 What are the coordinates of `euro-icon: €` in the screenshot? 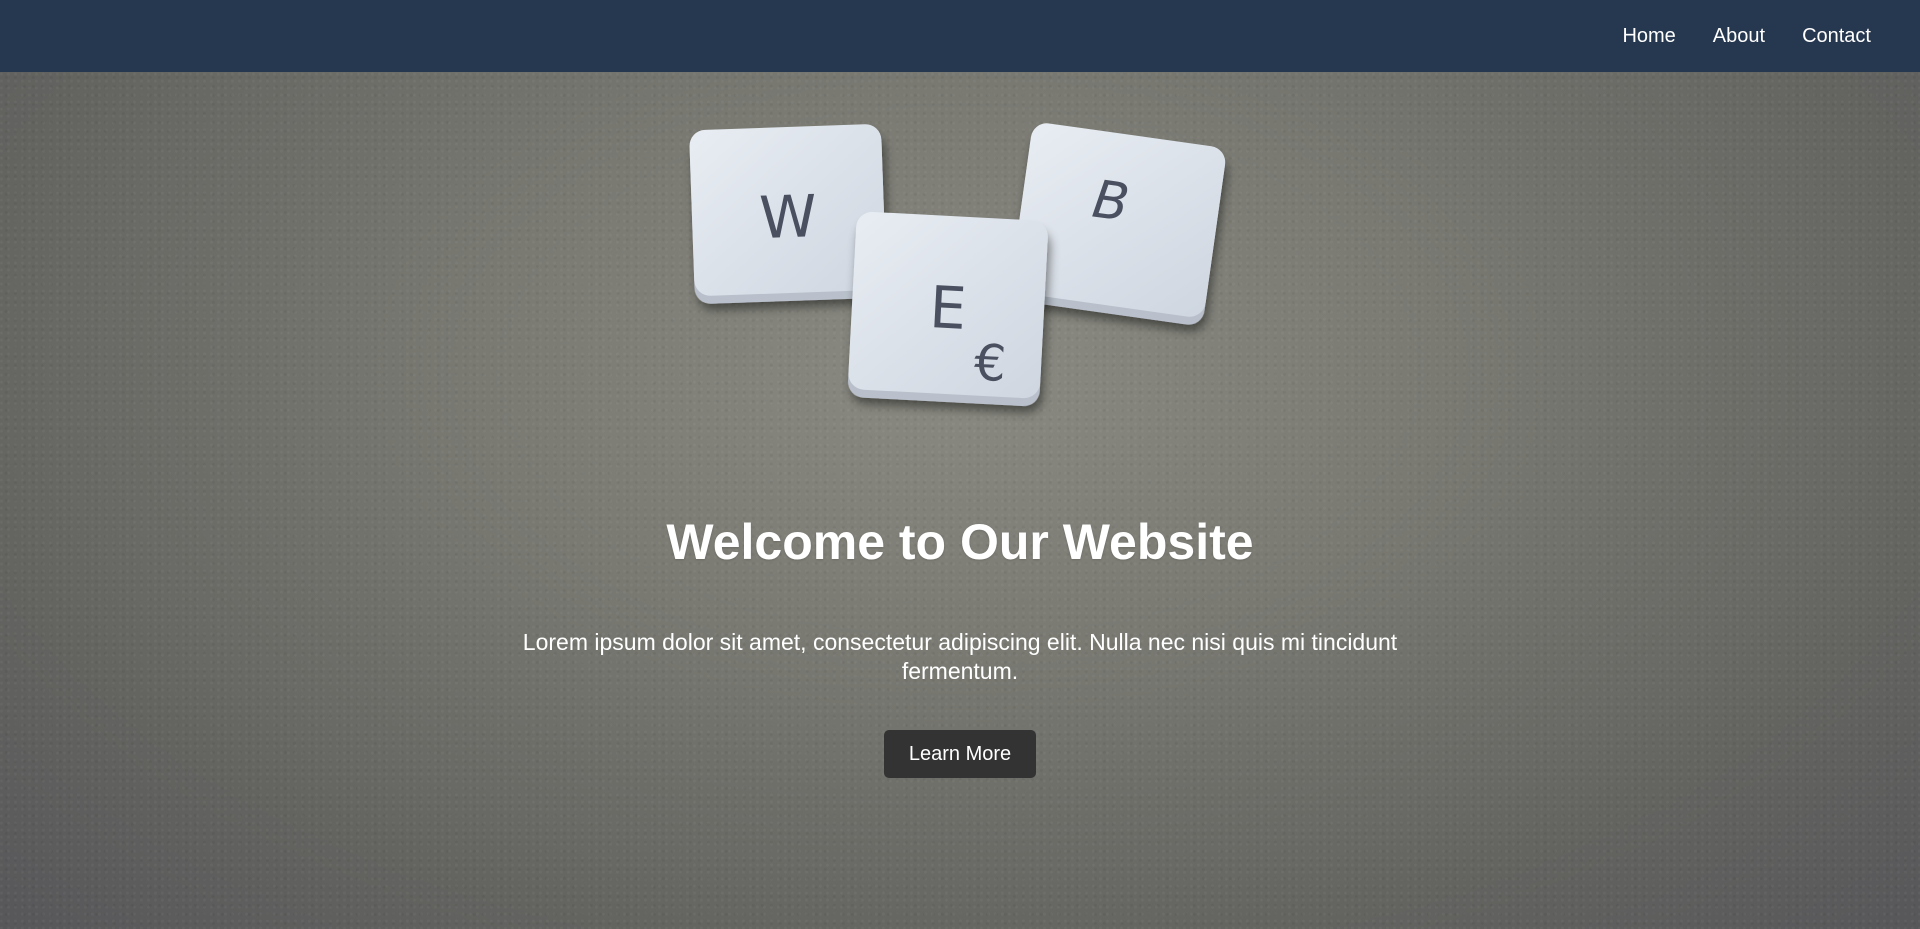 It's located at (990, 363).